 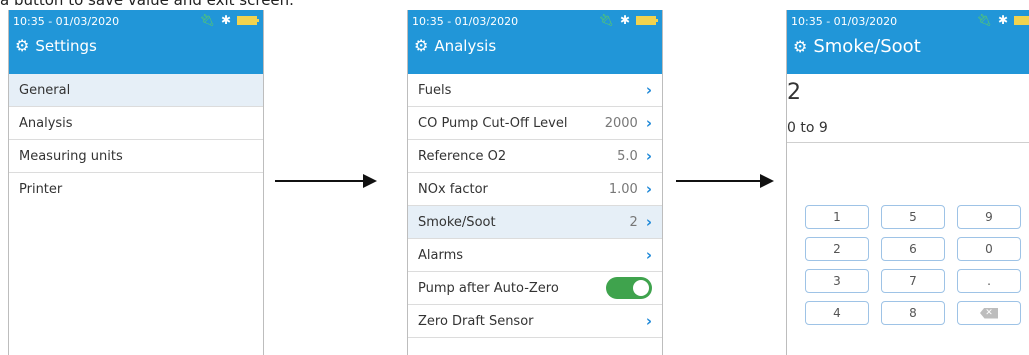 I want to click on list-item-label: Reference O2, so click(x=462, y=156).